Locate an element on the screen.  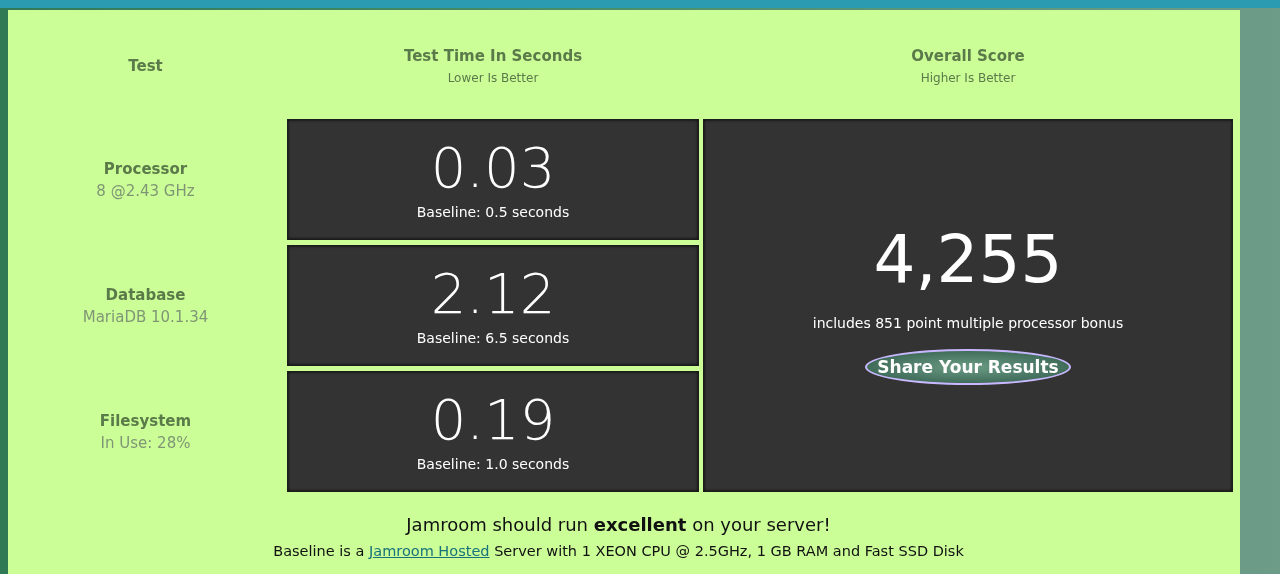
baseline-text: Baseline: 6.5 seconds is located at coordinates (493, 337).